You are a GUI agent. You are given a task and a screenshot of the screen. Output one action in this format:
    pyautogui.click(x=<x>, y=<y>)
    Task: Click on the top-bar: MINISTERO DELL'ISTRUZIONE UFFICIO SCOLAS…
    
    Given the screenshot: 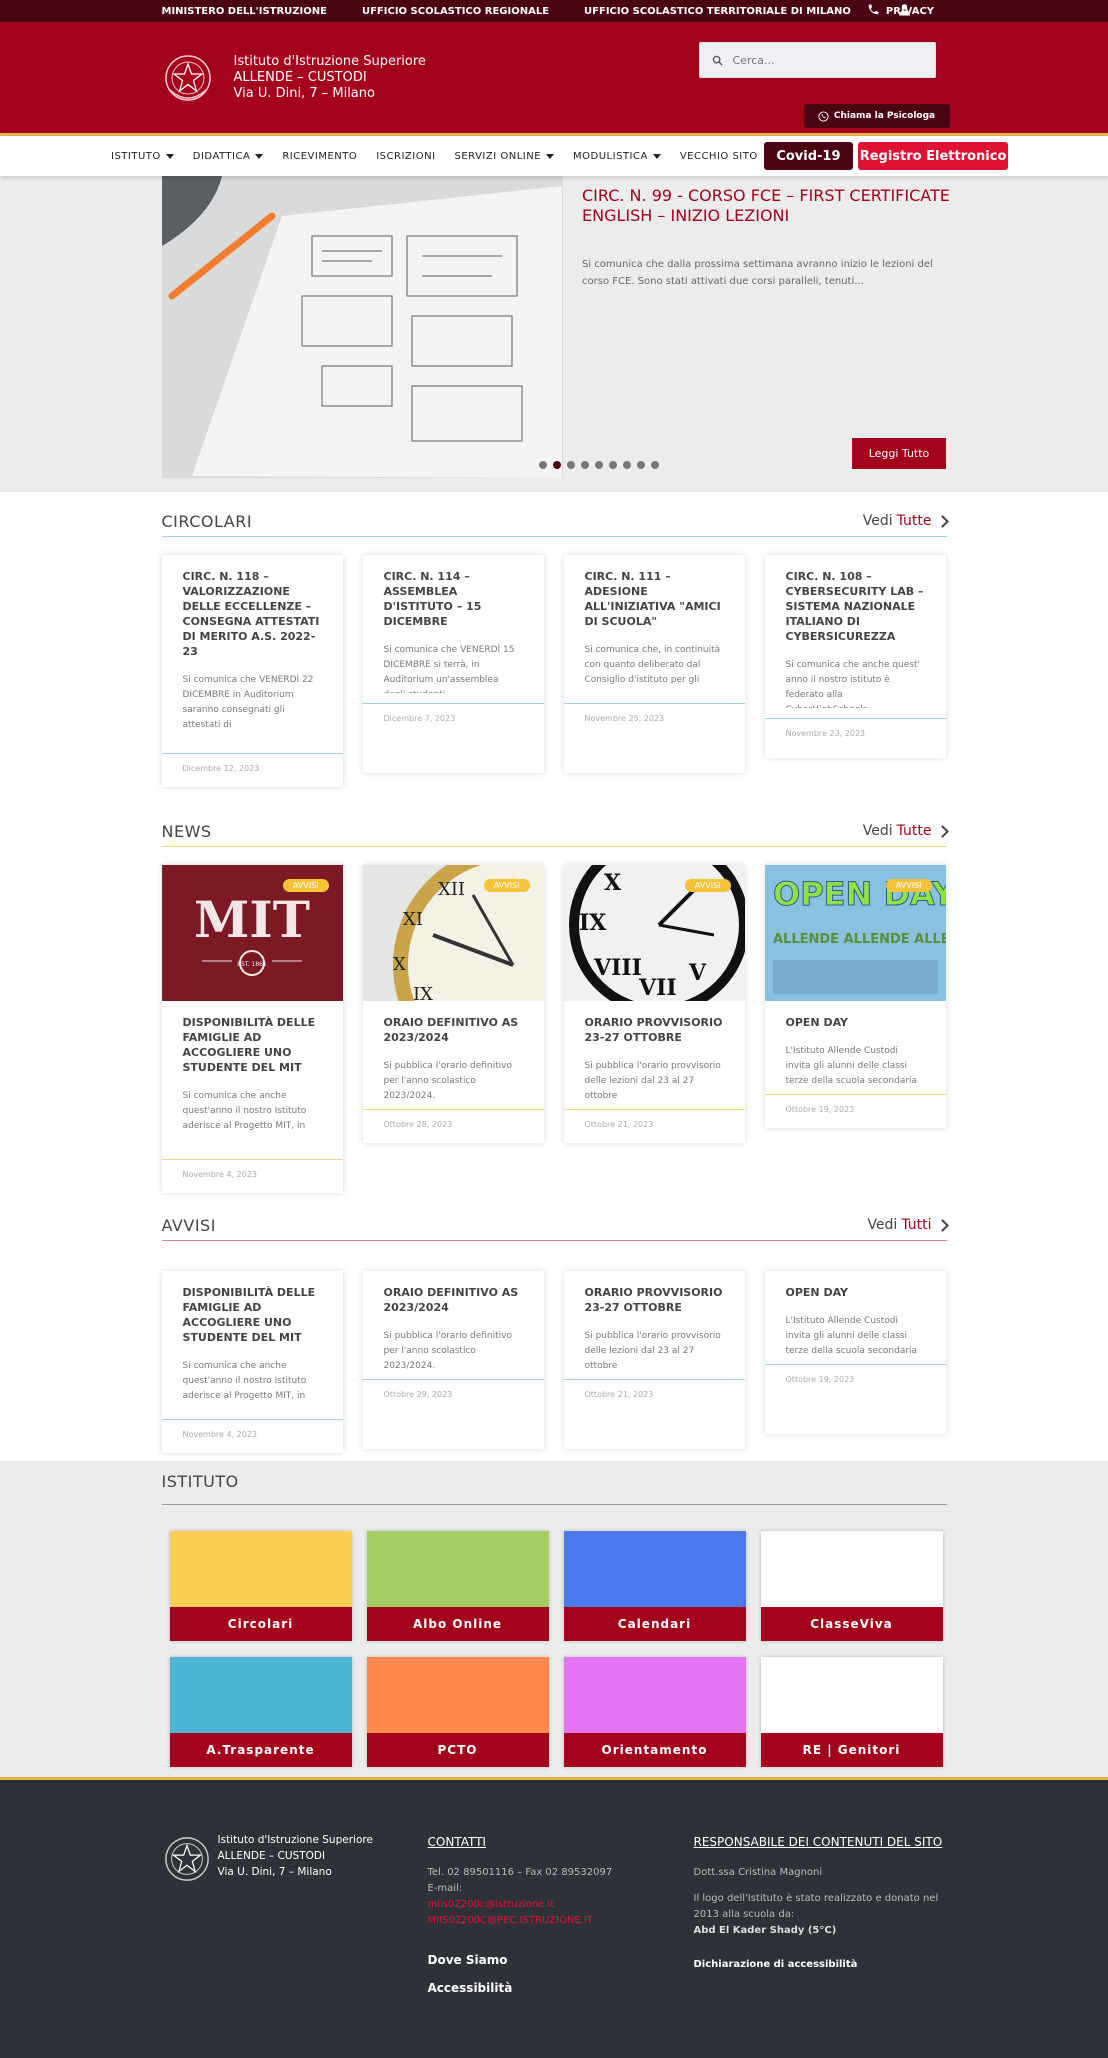 What is the action you would take?
    pyautogui.click(x=554, y=11)
    